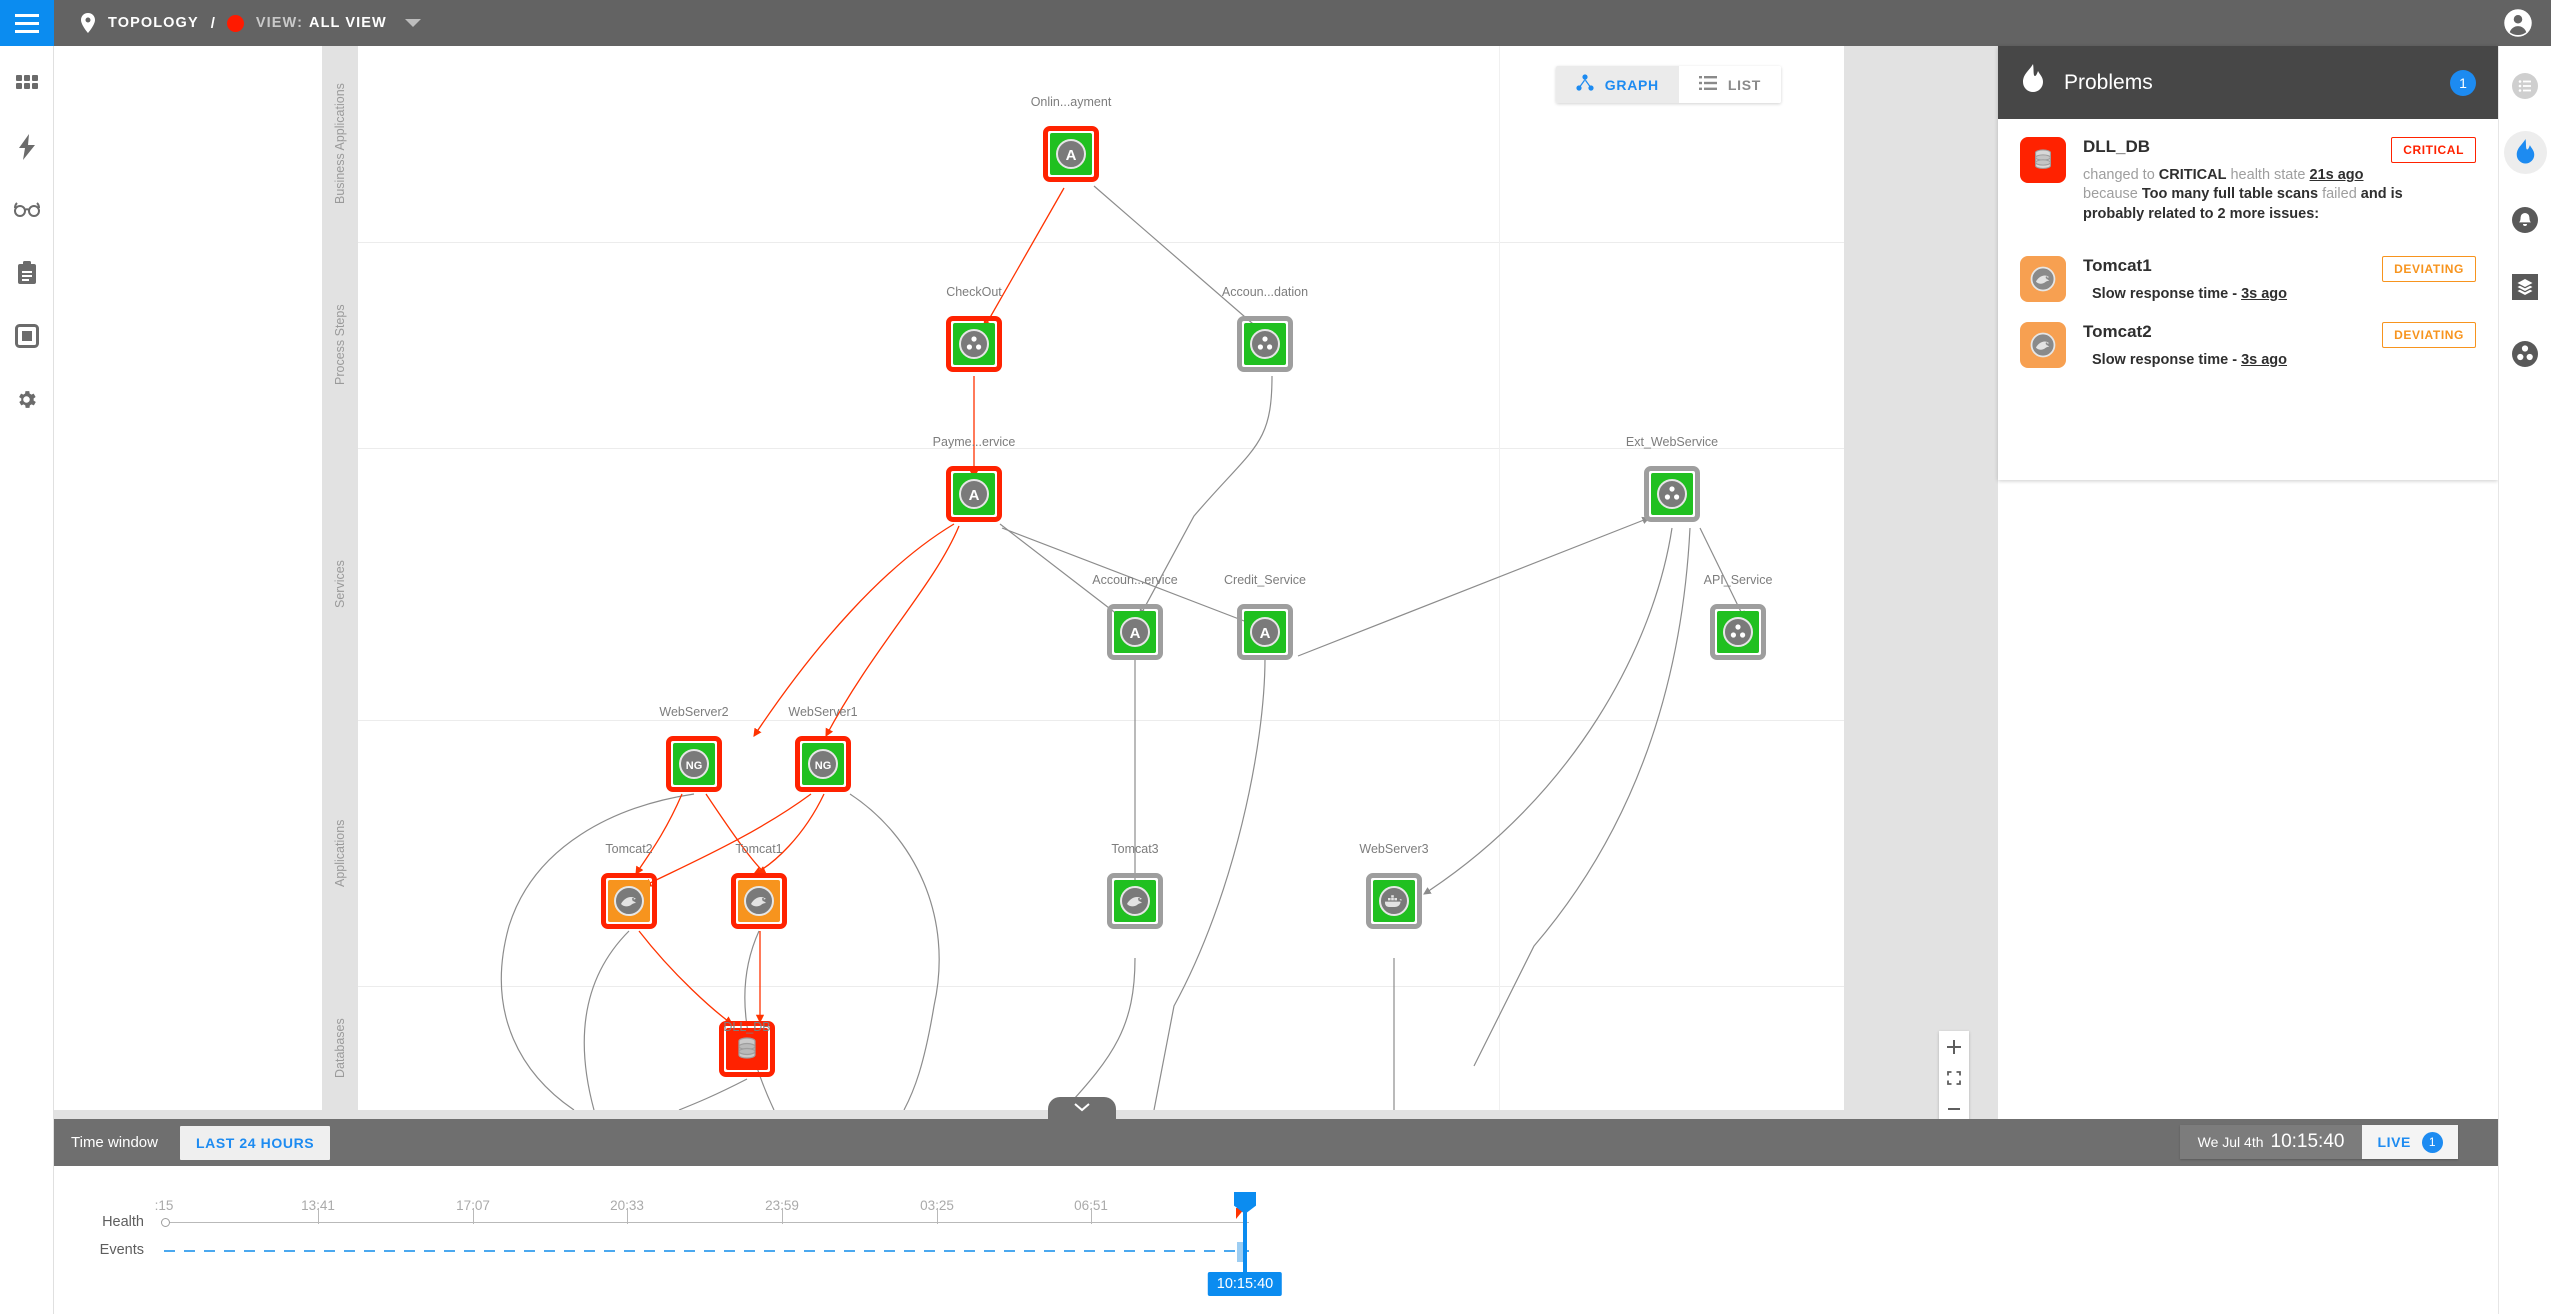 This screenshot has height=1314, width=2551. I want to click on hamburger-menu-icon, so click(27, 23).